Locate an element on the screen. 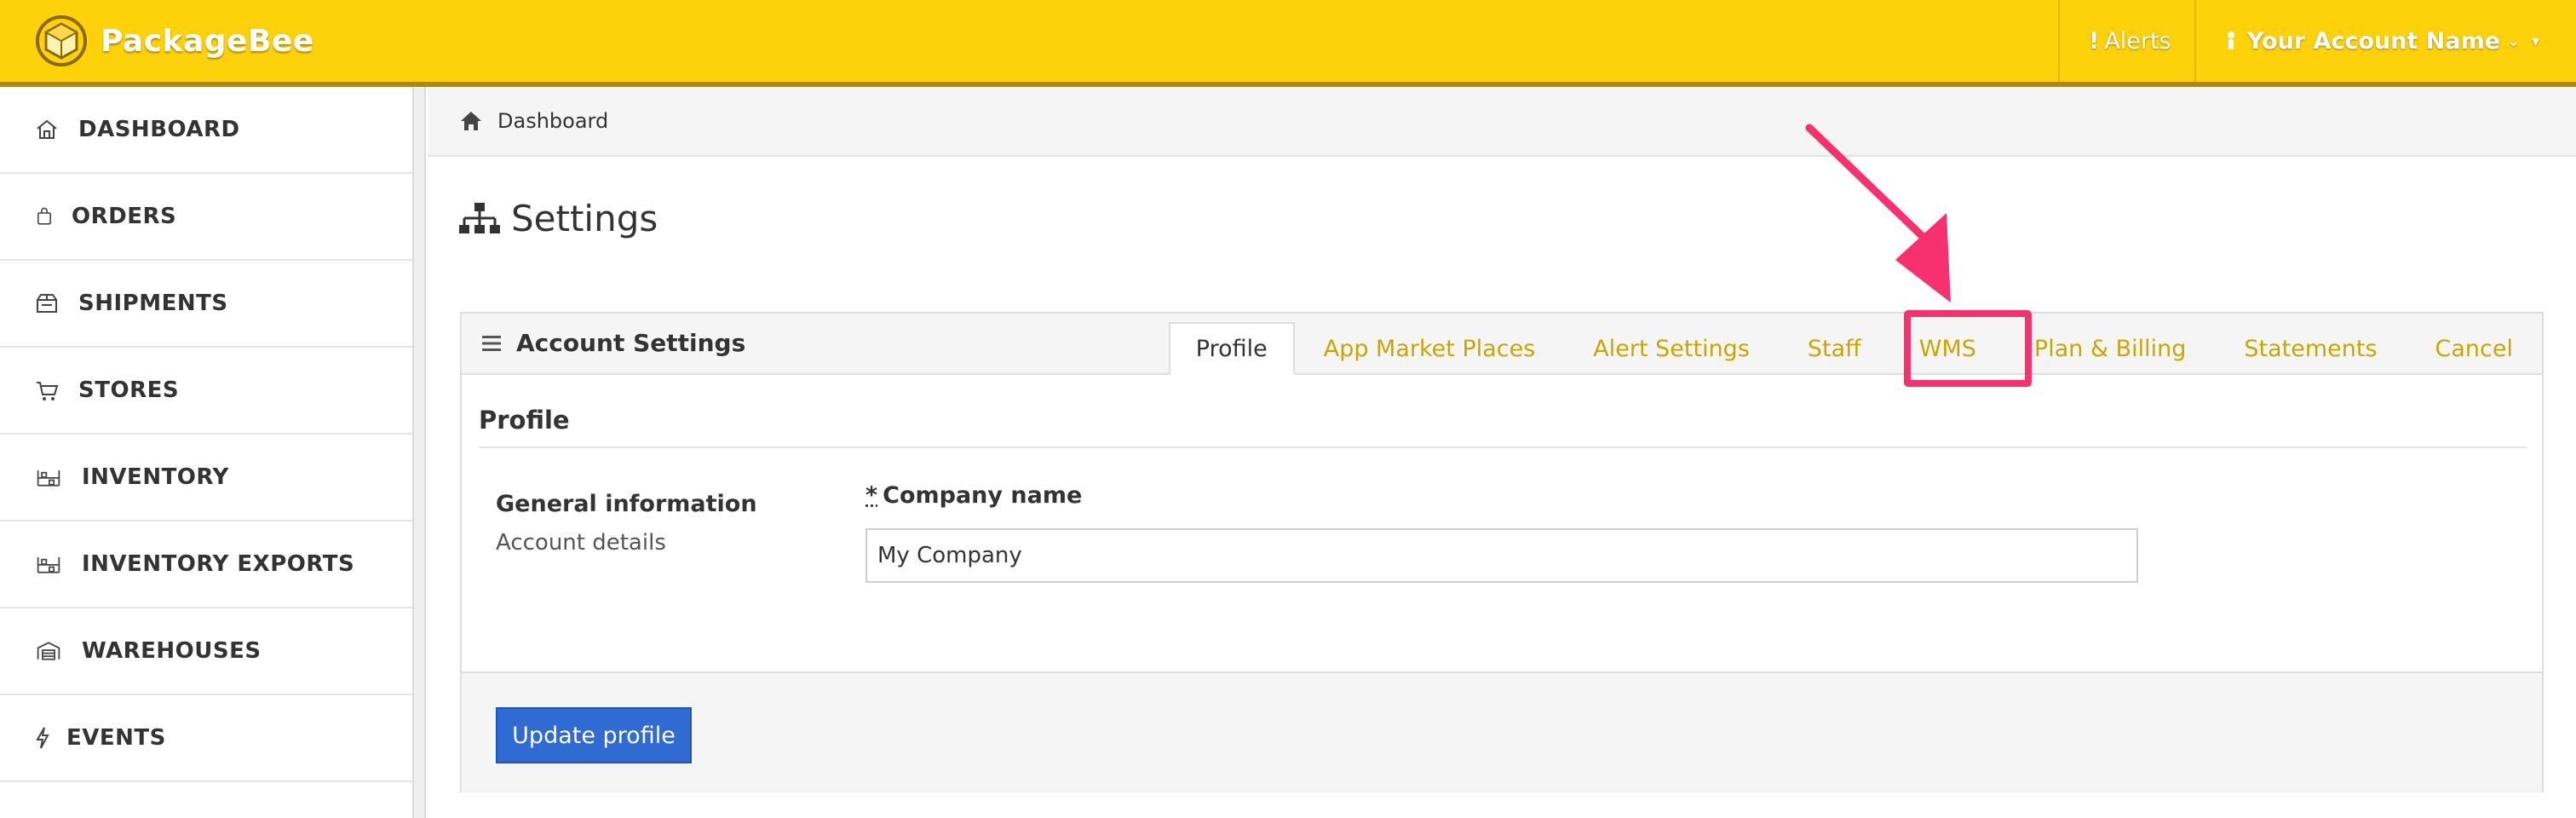 The height and width of the screenshot is (818, 2576). tab-wms: WMS is located at coordinates (1948, 348).